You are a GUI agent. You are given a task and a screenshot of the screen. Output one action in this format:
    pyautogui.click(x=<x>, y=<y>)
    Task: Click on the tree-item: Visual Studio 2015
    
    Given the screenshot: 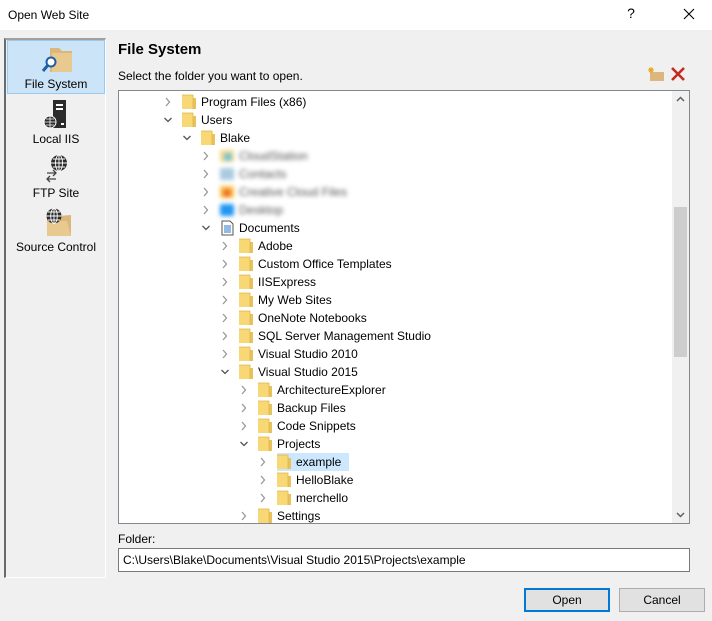 What is the action you would take?
    pyautogui.click(x=394, y=372)
    